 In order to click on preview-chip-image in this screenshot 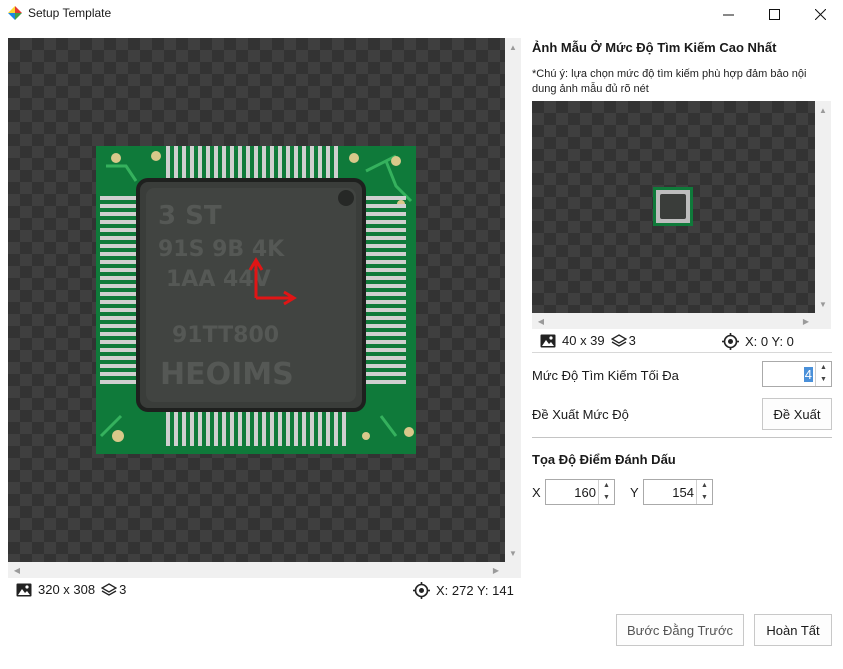, I will do `click(673, 206)`.